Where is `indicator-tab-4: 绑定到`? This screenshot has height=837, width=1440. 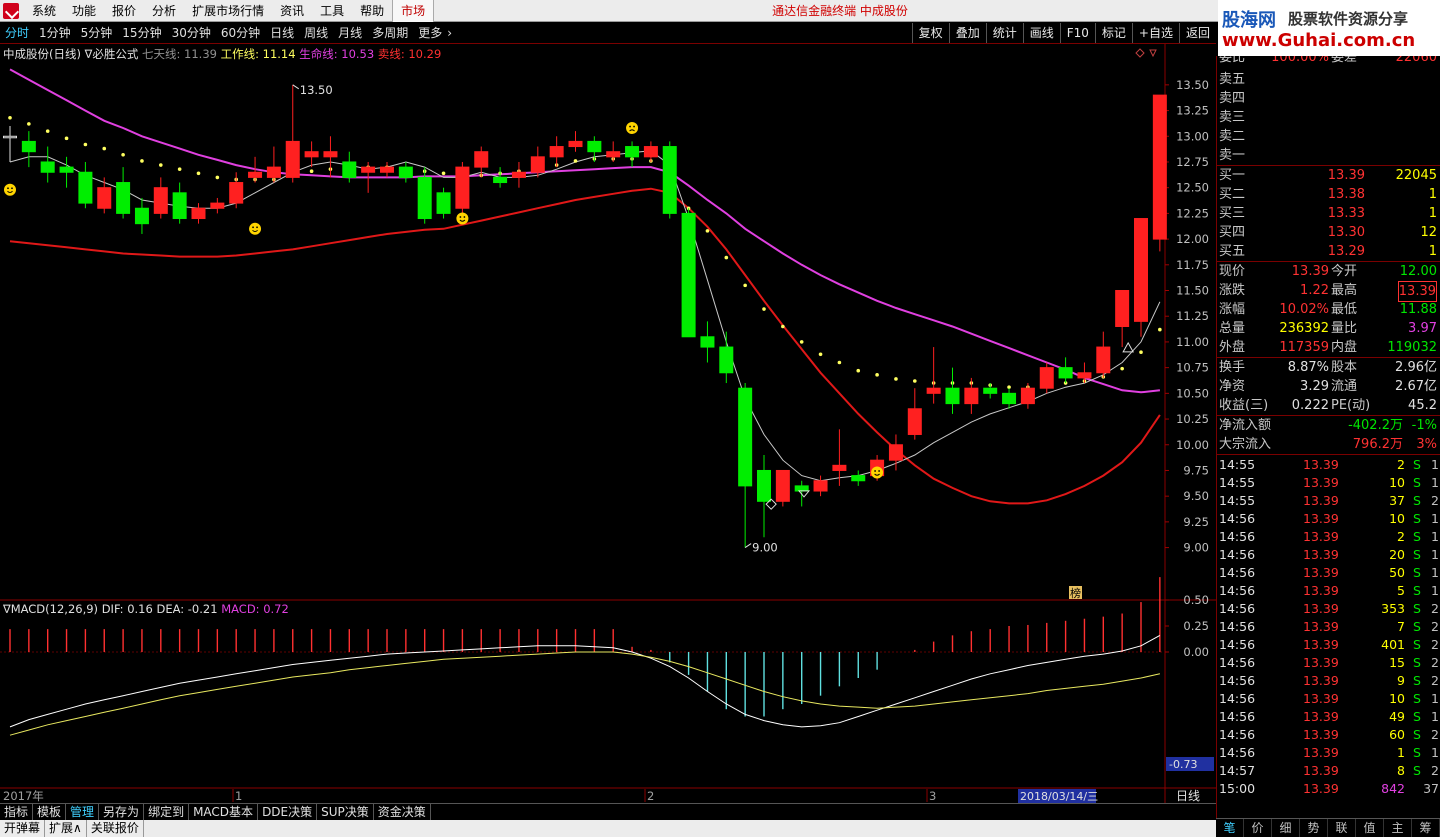
indicator-tab-4: 绑定到 is located at coordinates (167, 812).